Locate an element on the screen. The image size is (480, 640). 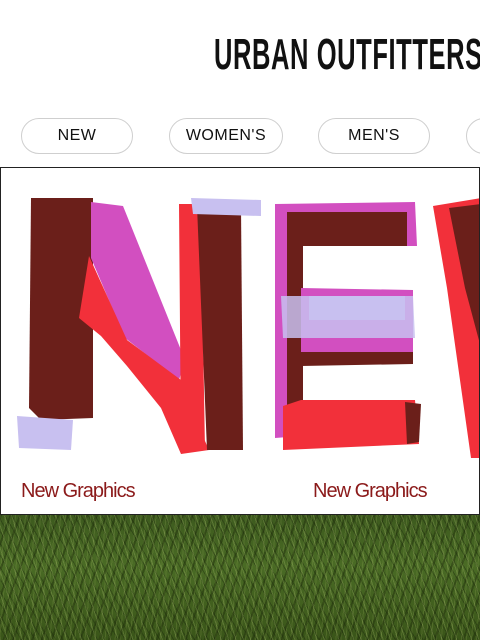
letter-e-artwork is located at coordinates (348, 326).